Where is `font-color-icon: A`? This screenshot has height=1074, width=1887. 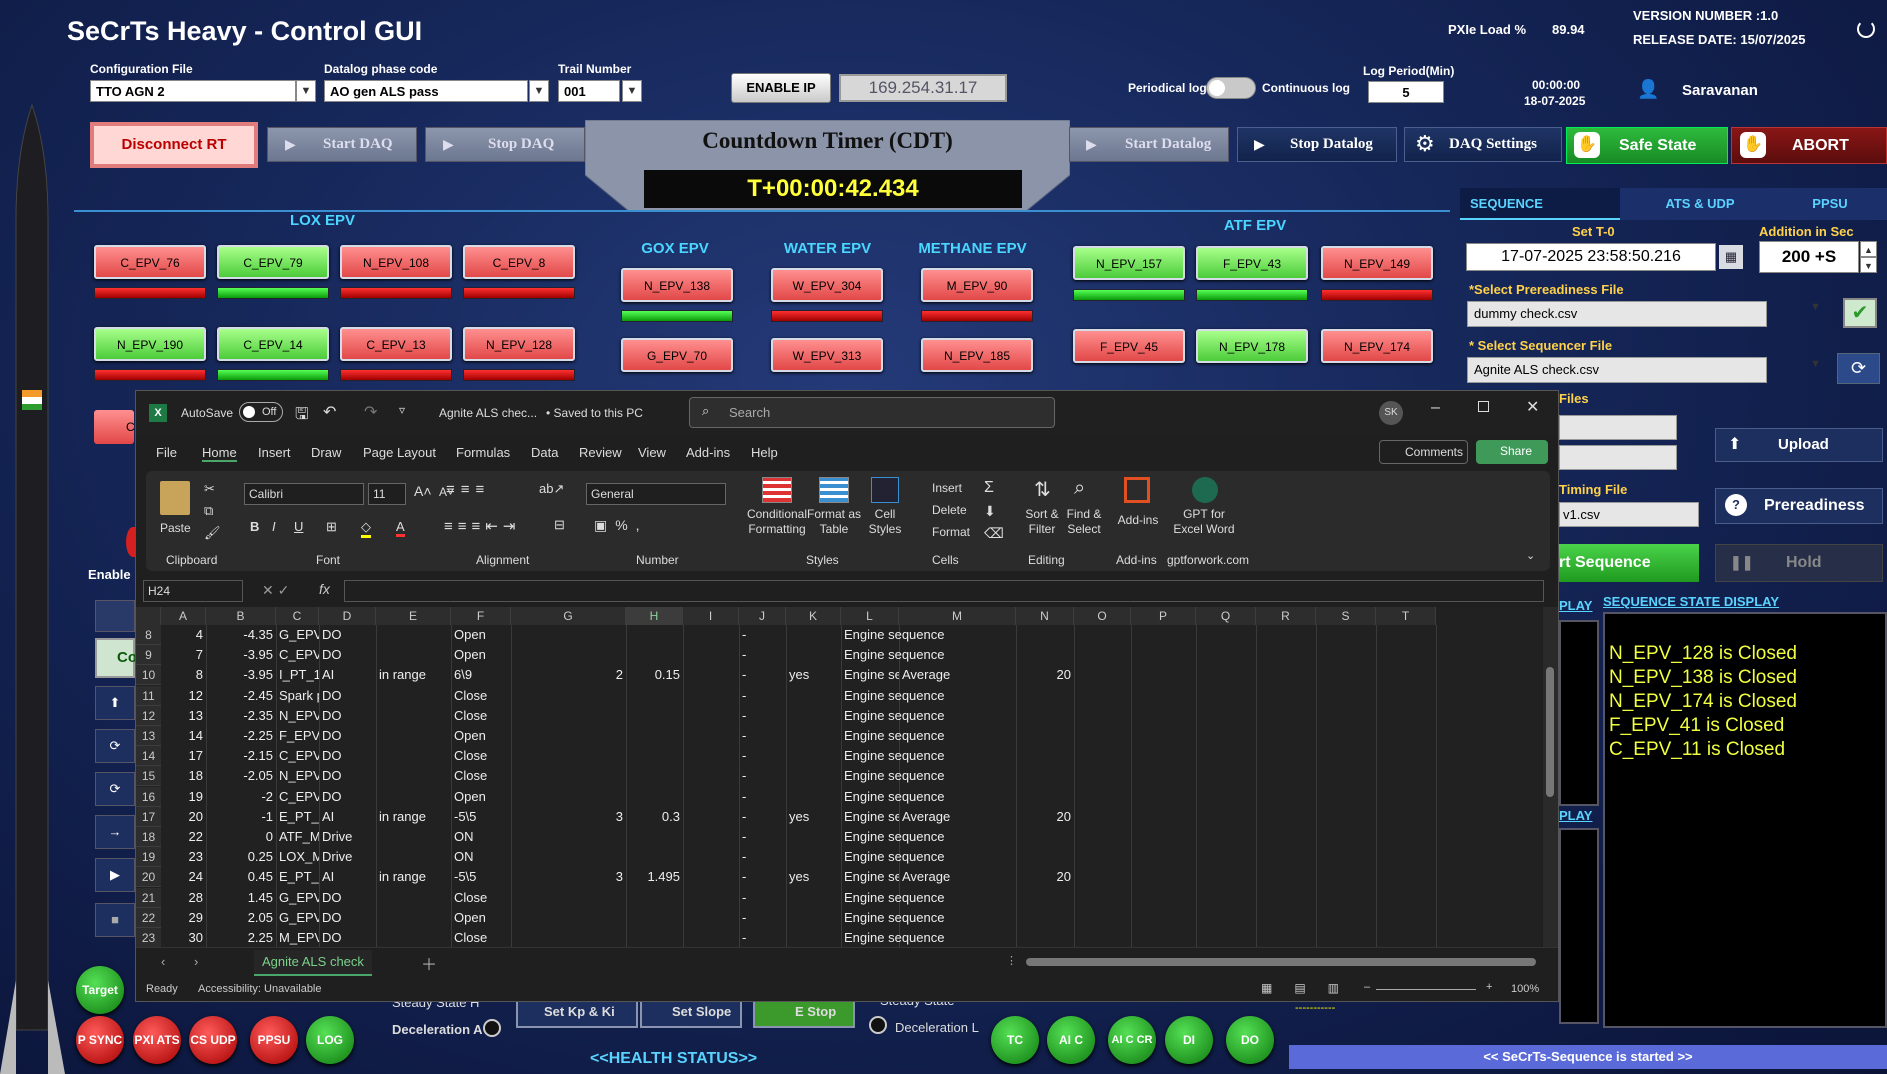
font-color-icon: A is located at coordinates (400, 528).